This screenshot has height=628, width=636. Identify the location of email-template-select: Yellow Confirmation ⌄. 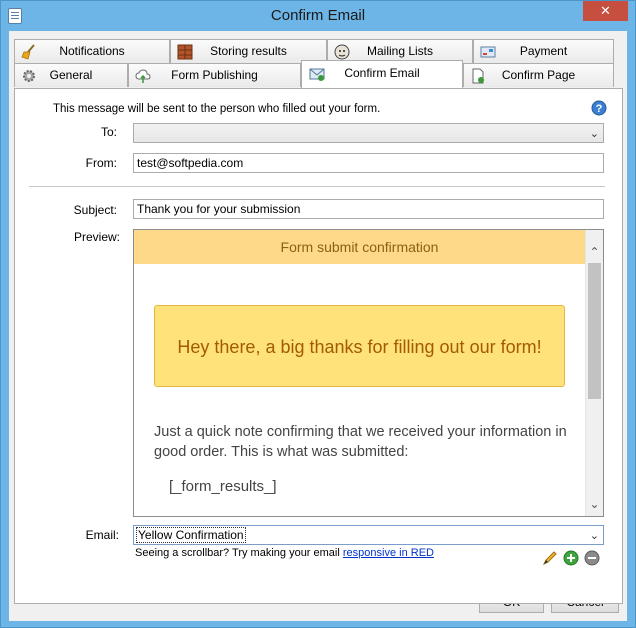
(368, 535).